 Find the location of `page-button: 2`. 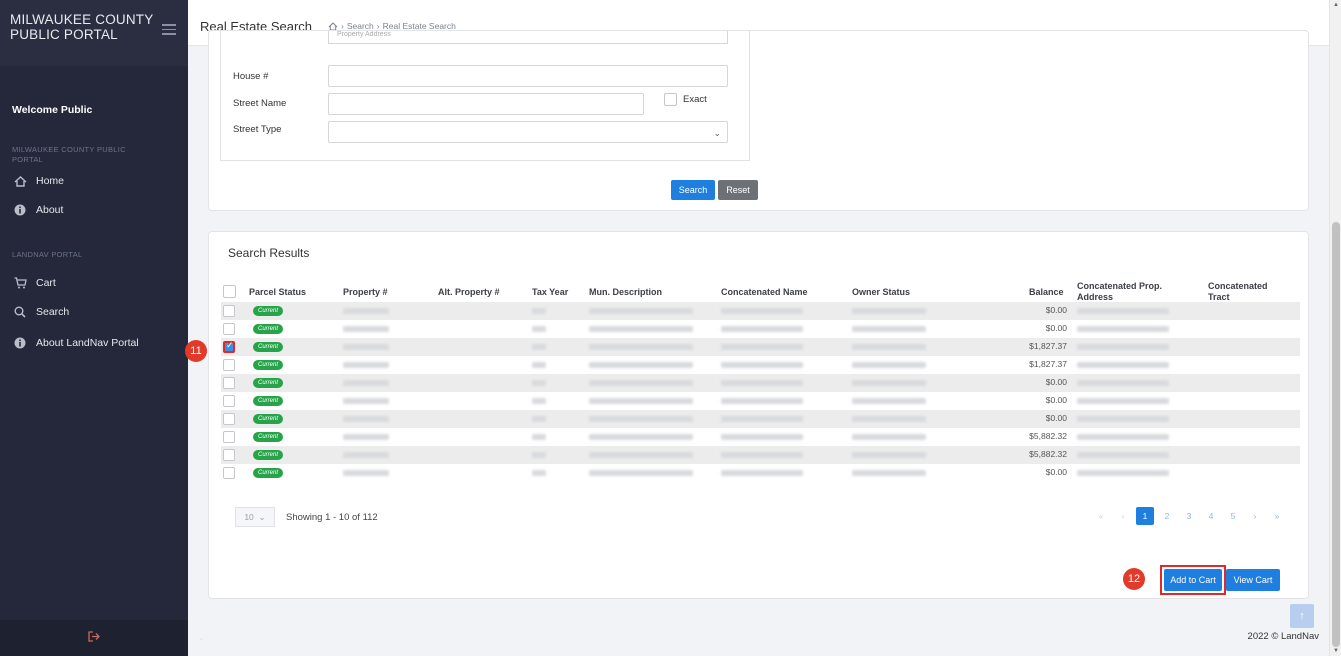

page-button: 2 is located at coordinates (1167, 516).